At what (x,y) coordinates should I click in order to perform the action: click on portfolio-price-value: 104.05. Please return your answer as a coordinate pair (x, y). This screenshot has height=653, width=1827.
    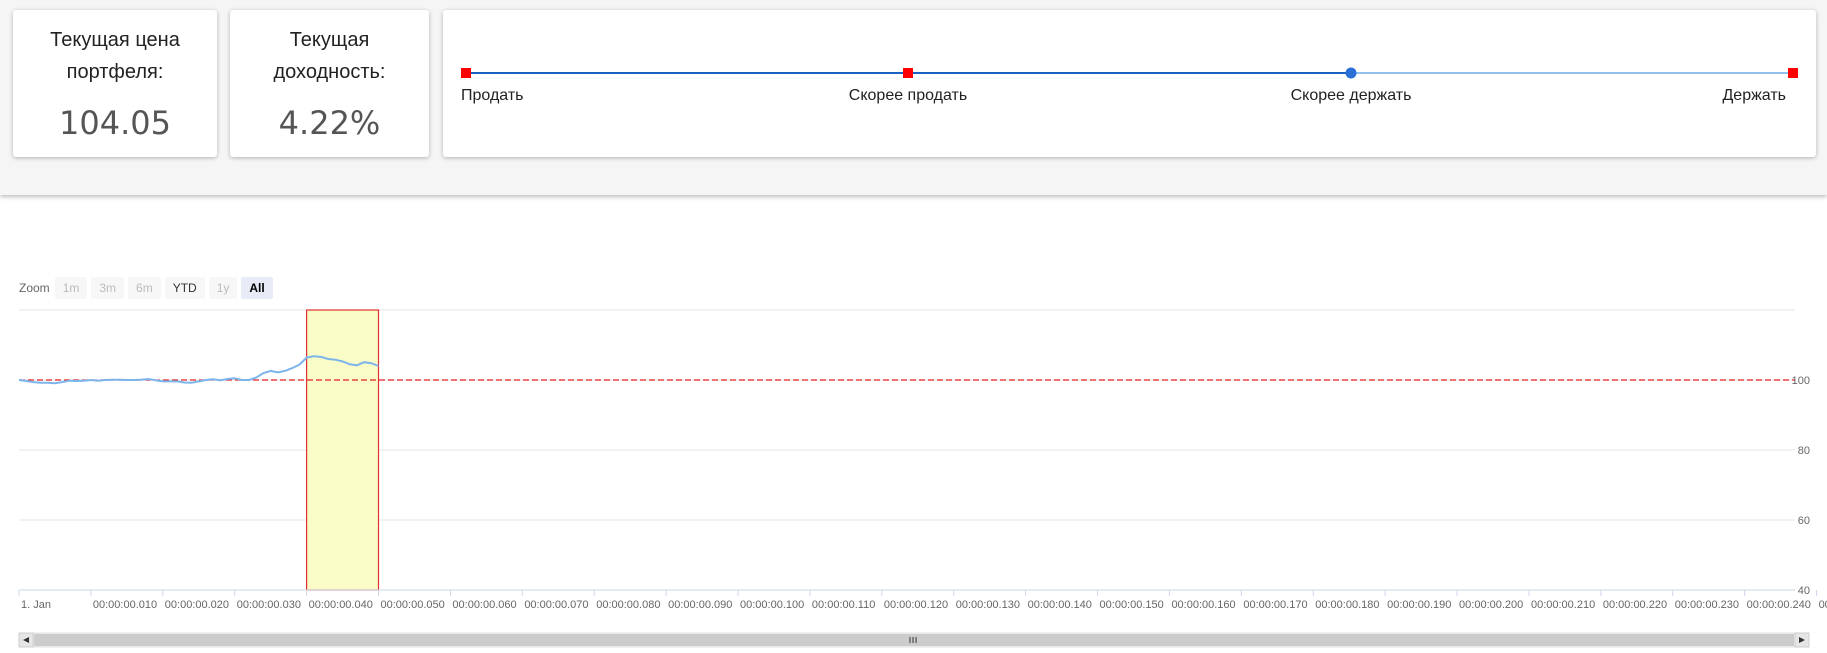
    Looking at the image, I should click on (115, 123).